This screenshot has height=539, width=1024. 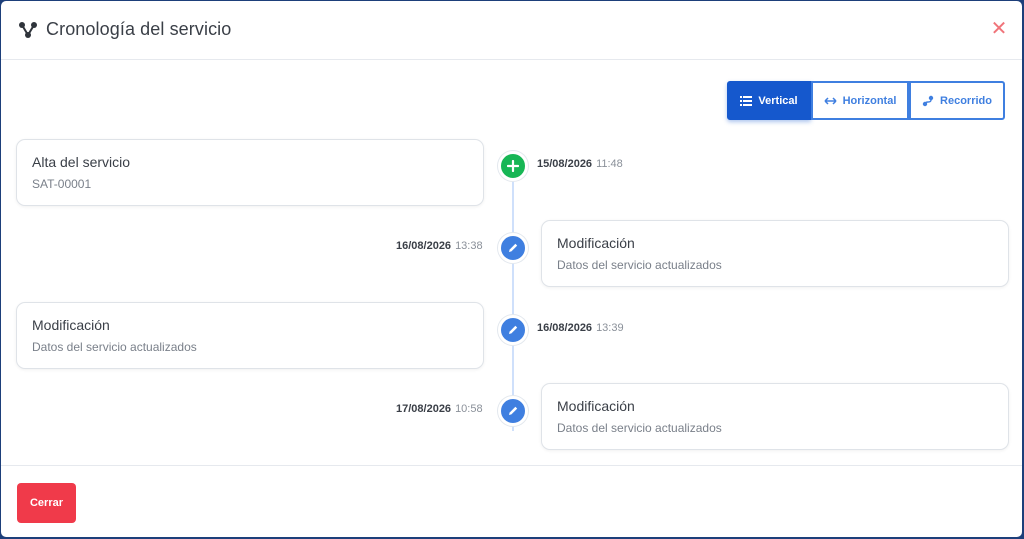 What do you see at coordinates (999, 29) in the screenshot?
I see `close-icon: ✕` at bounding box center [999, 29].